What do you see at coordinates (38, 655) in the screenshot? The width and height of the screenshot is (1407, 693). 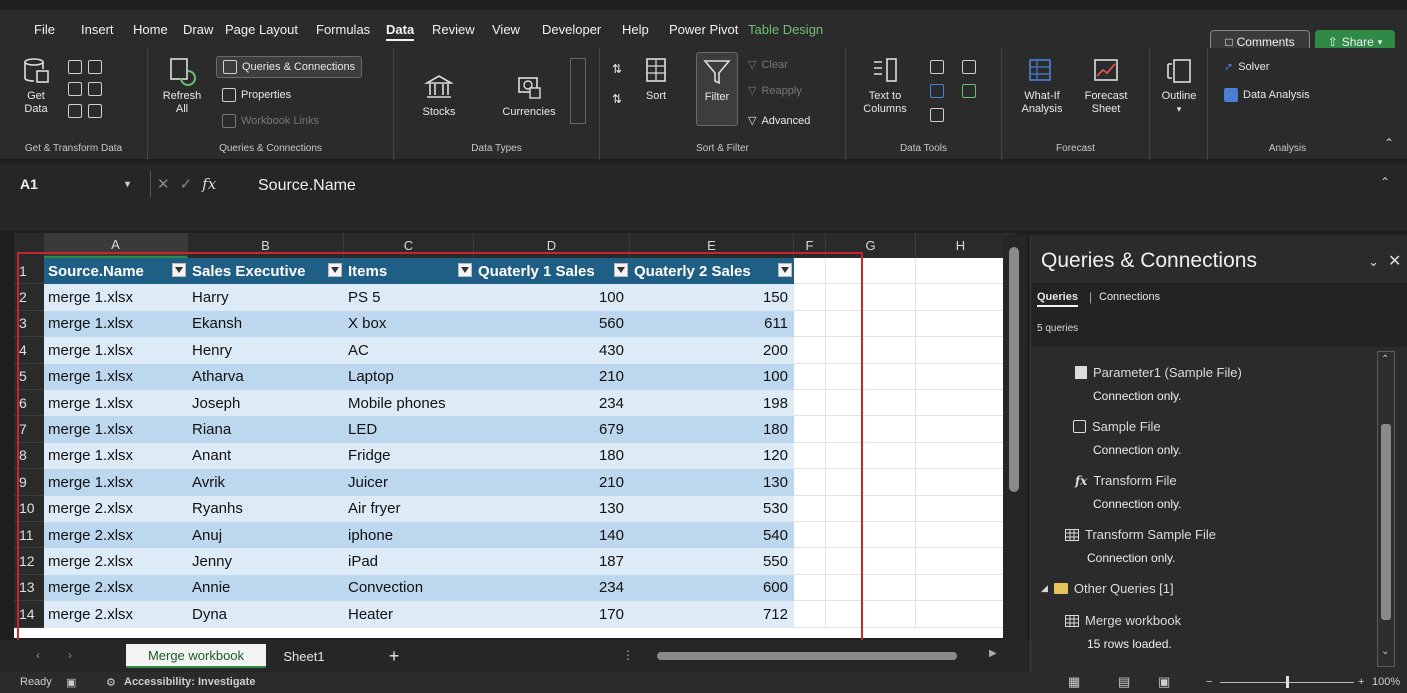 I see `prev-sheet-icon: ‹` at bounding box center [38, 655].